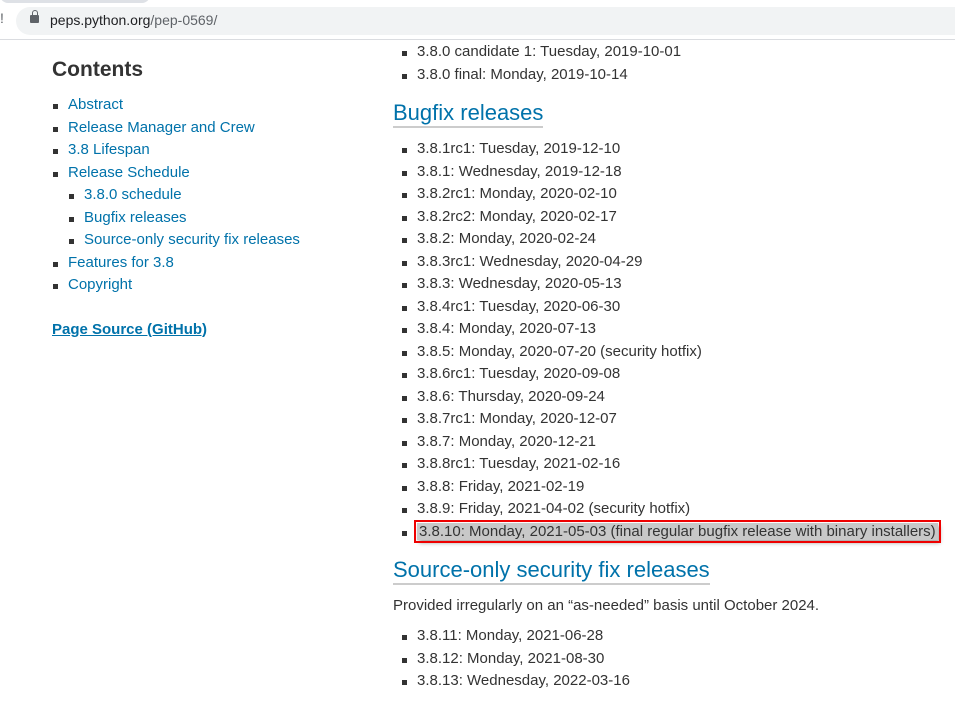 This screenshot has width=955, height=705. I want to click on release-item: 3.8.3rc1: Wednesday, 2020-04-29, so click(677, 262).